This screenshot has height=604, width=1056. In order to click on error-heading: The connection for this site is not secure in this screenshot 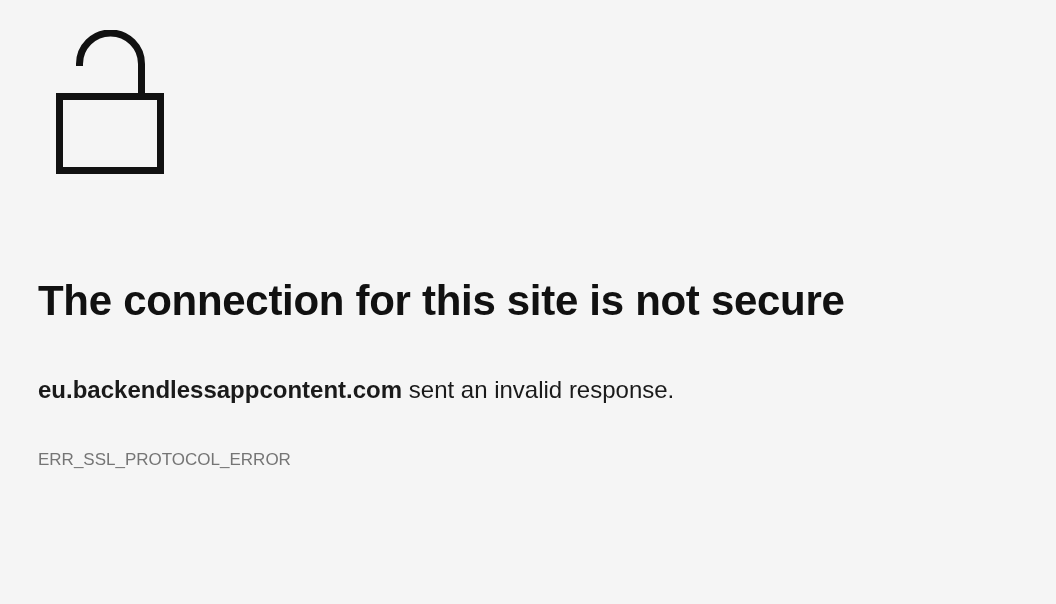, I will do `click(441, 301)`.